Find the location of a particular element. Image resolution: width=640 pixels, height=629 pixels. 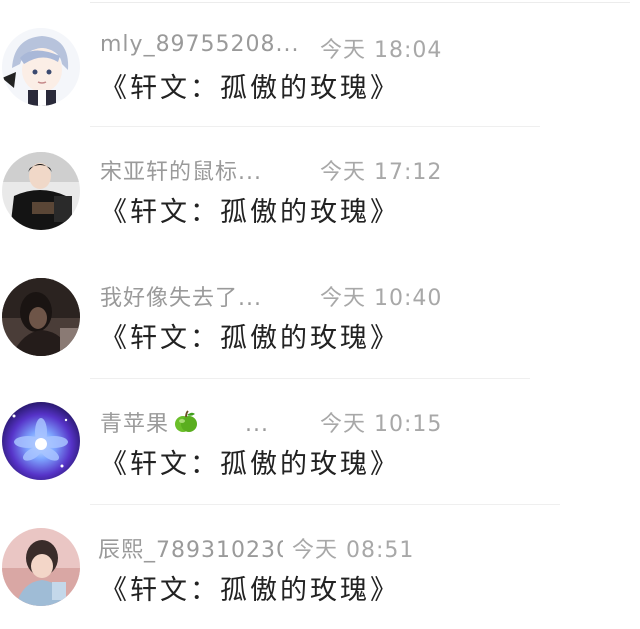

contact-name: 辰熙_789310230 is located at coordinates (190, 550).